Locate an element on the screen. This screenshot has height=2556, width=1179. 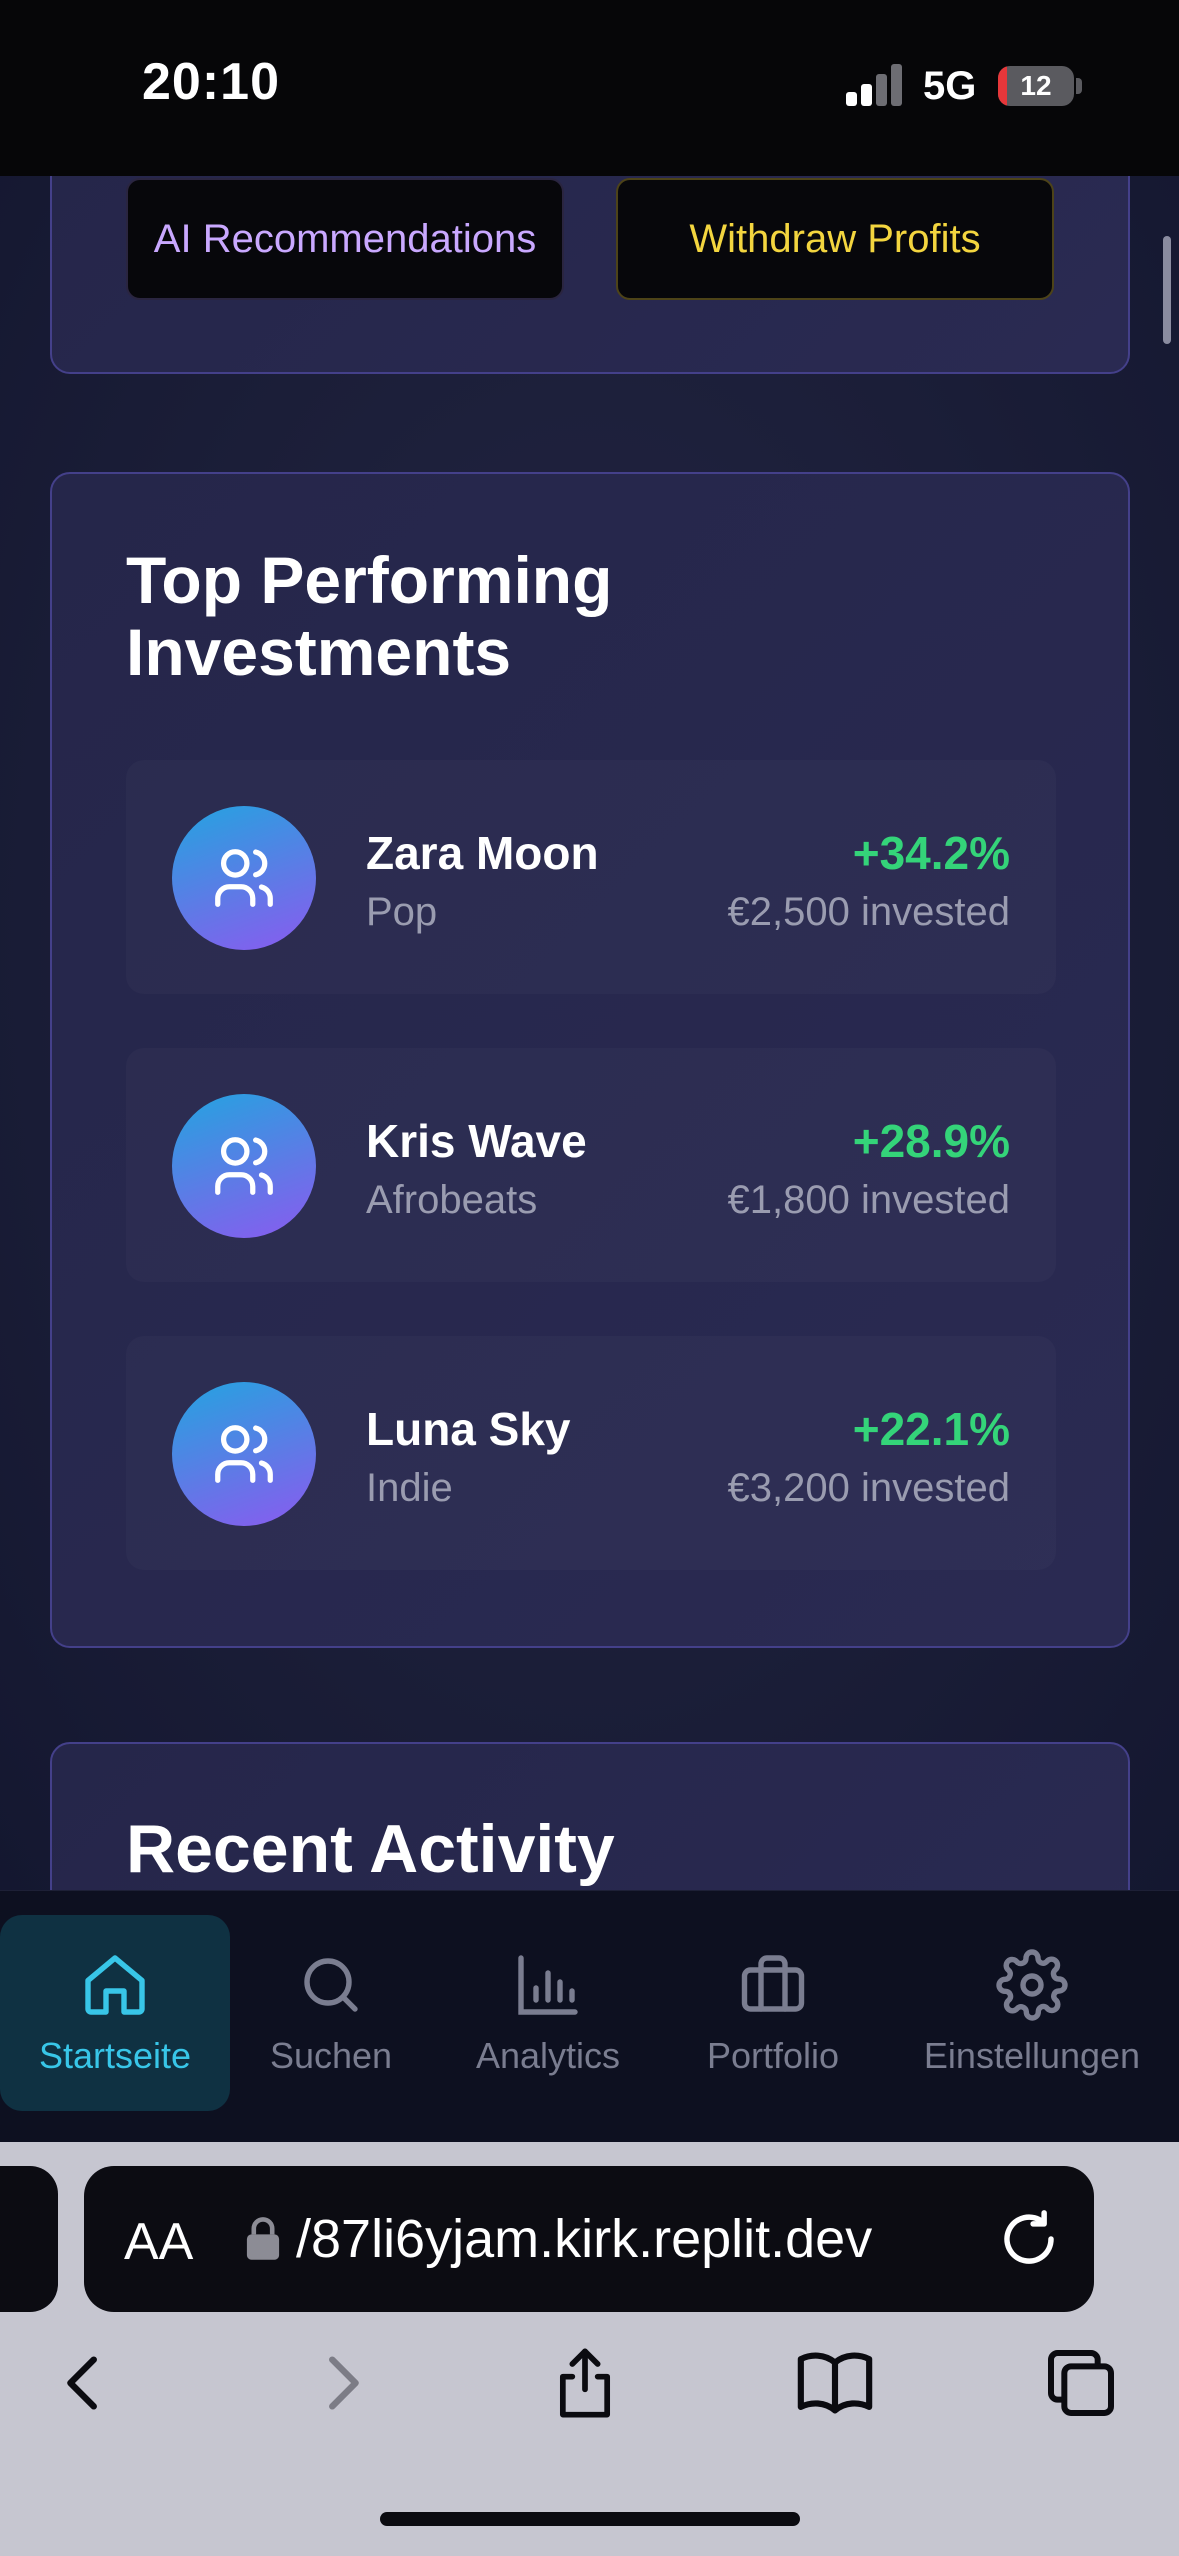
nav-label: Startseite is located at coordinates (115, 2055).